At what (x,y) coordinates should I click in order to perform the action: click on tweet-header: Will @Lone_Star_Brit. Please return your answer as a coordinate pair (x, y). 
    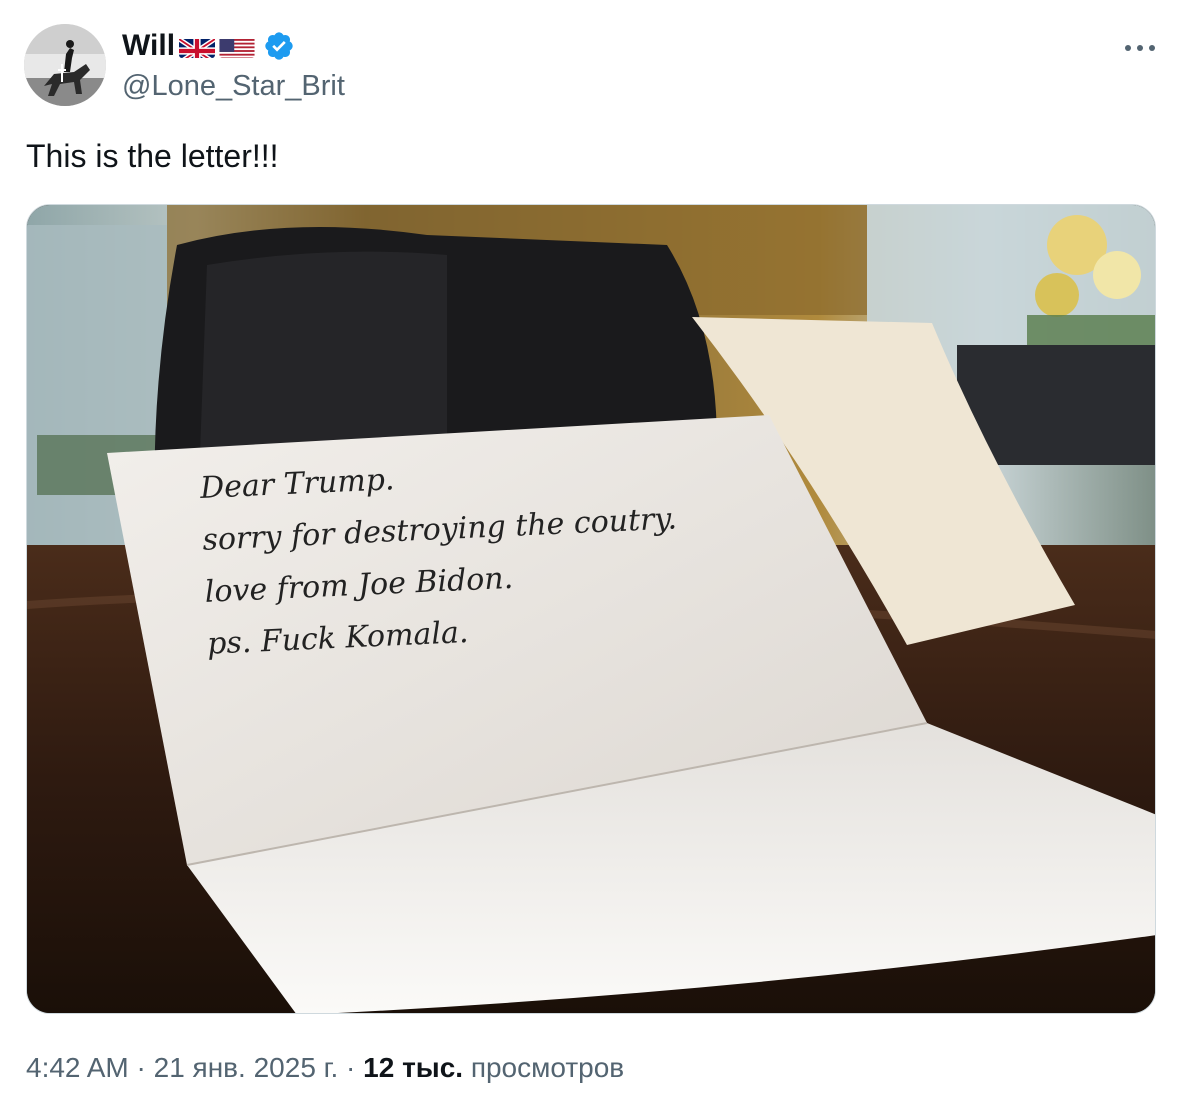
    Looking at the image, I should click on (592, 66).